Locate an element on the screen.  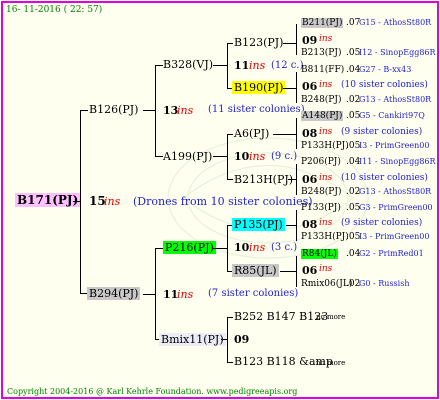
drone-ins: ins is located at coordinates (185, 294).